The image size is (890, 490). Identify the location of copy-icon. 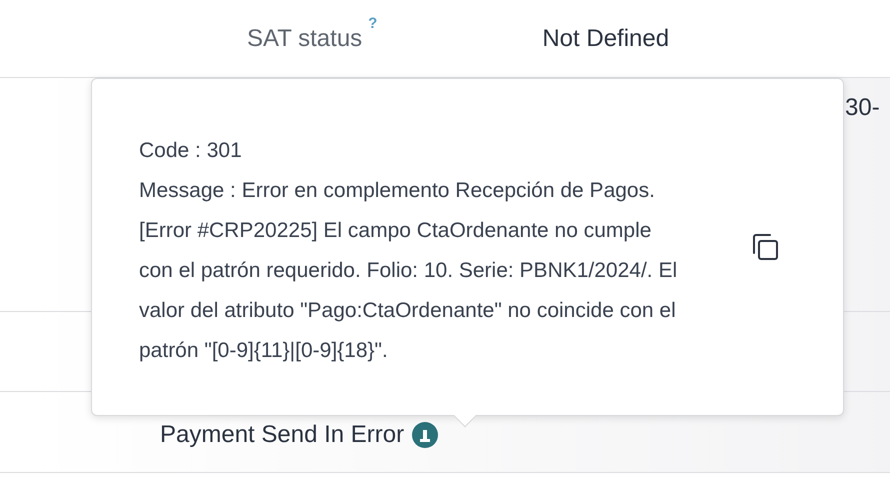
(765, 247).